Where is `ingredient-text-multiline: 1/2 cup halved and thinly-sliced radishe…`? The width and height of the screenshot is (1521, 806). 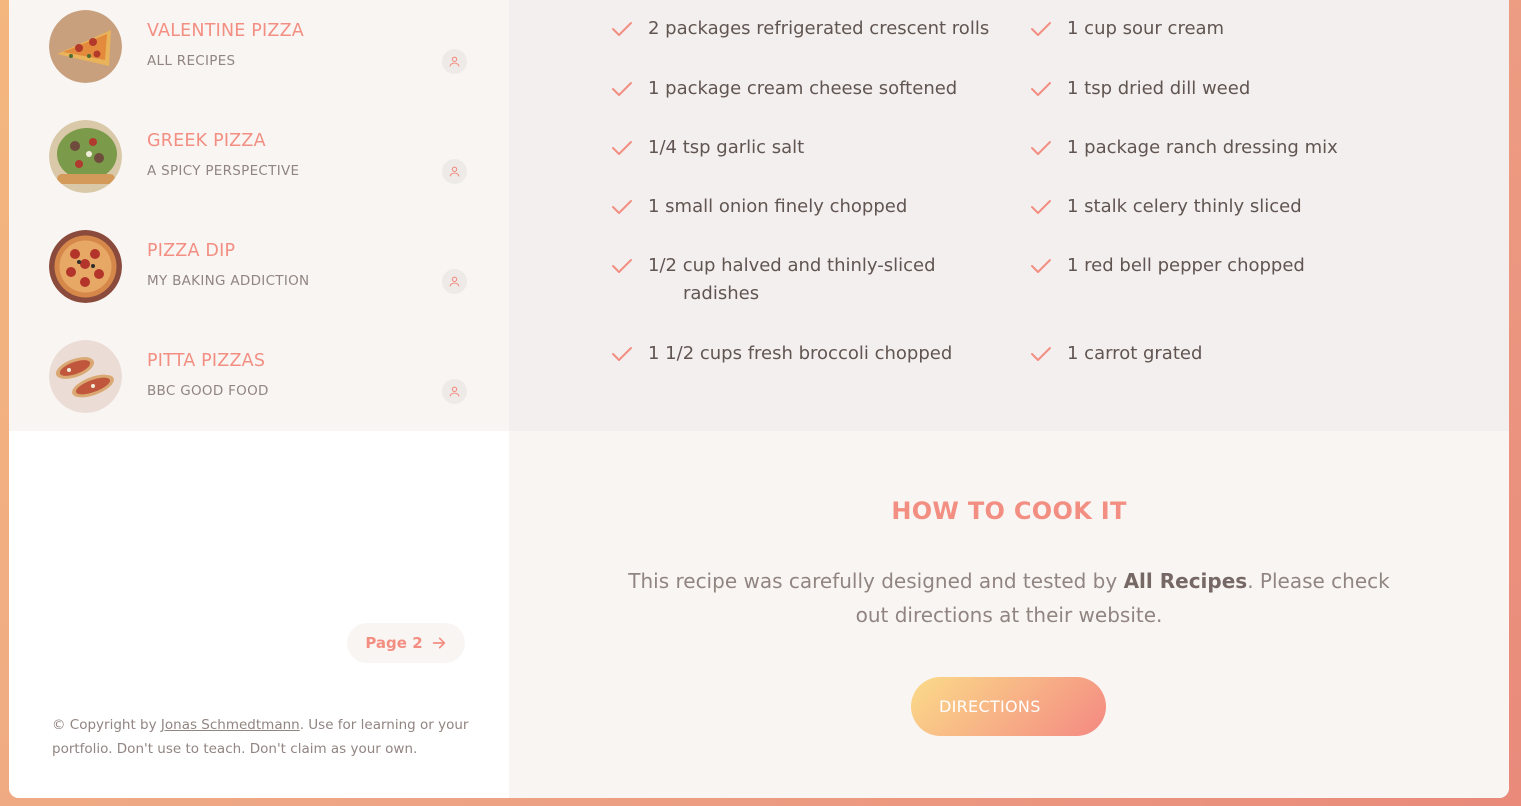
ingredient-text-multiline: 1/2 cup halved and thinly-sliced radishe… is located at coordinates (792, 280).